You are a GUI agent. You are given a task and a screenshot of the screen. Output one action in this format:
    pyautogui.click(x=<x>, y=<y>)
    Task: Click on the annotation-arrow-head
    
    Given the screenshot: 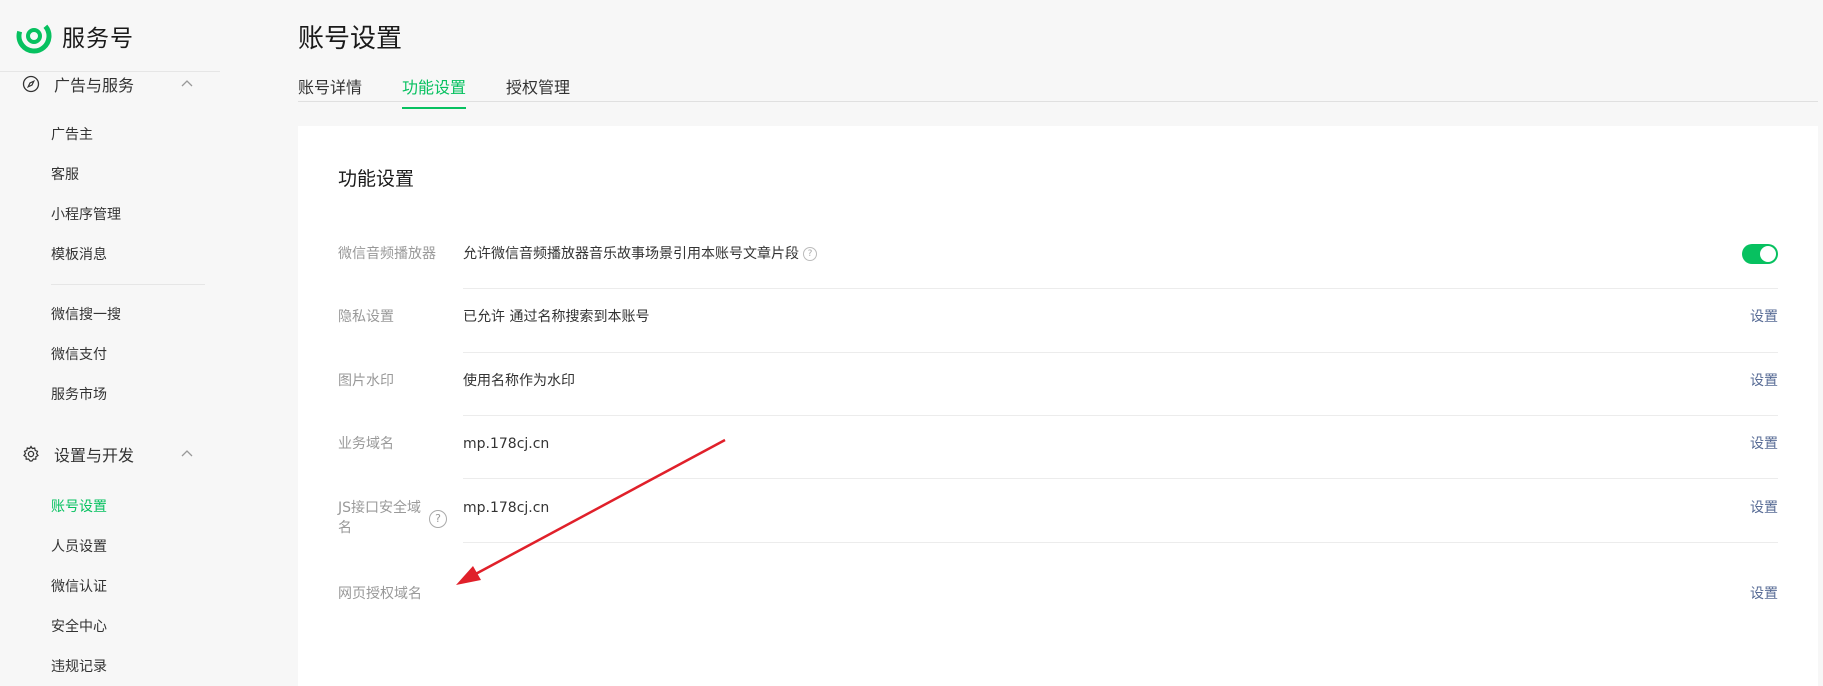 What is the action you would take?
    pyautogui.click(x=468, y=575)
    